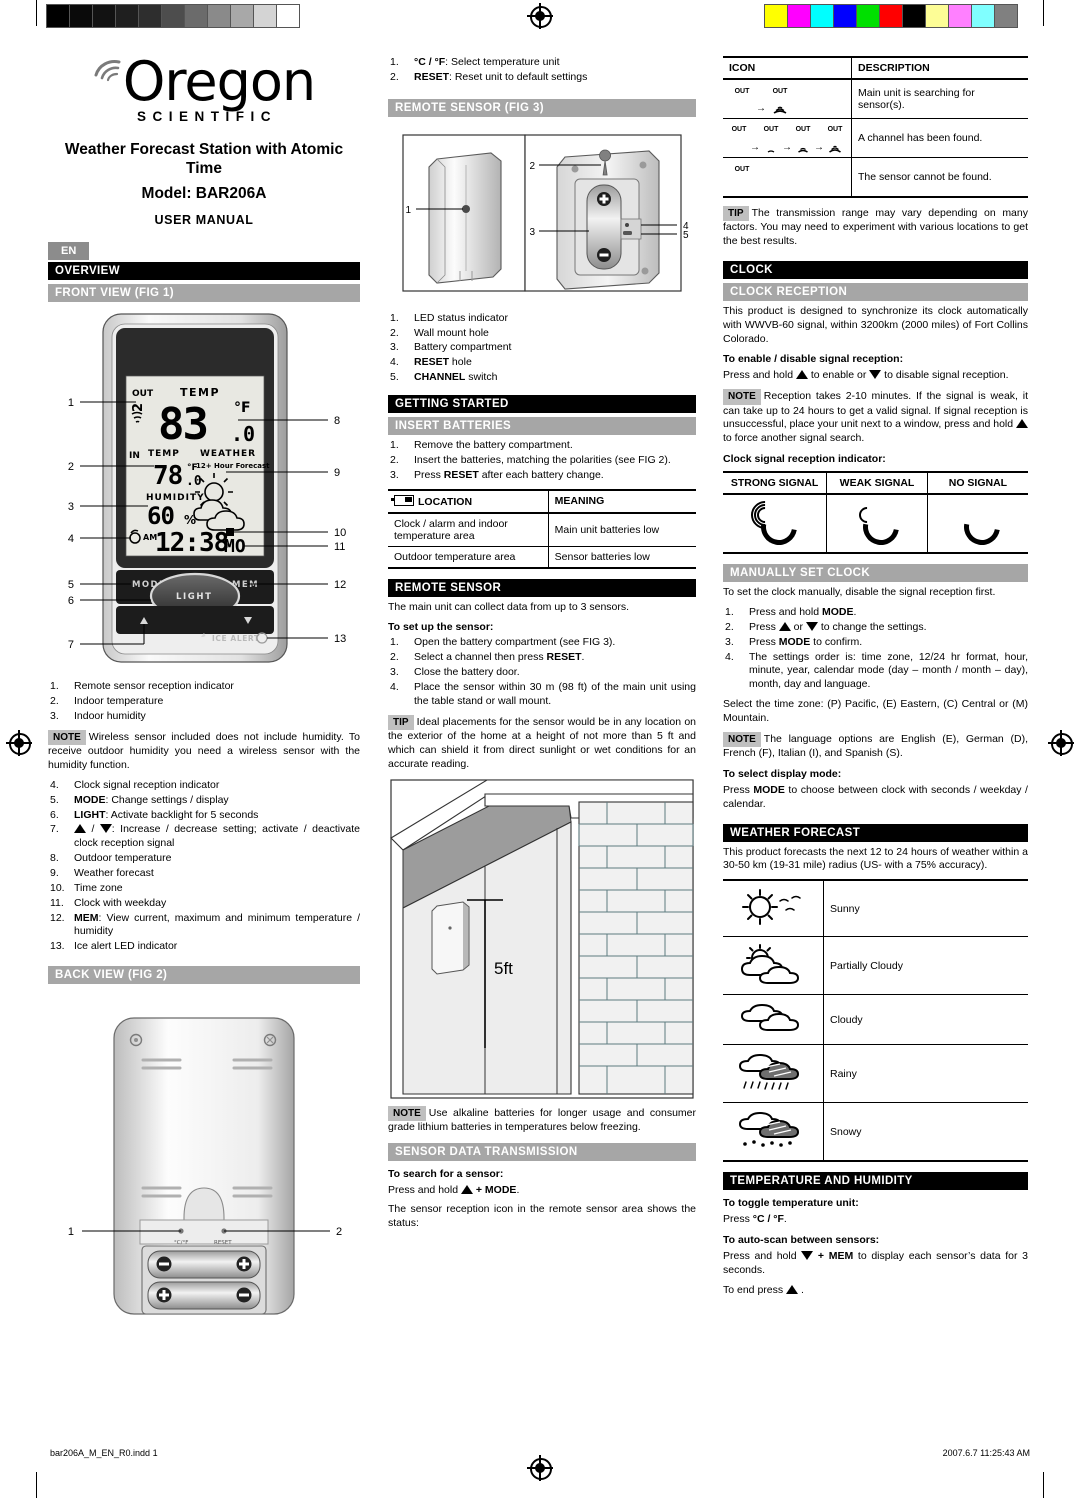 This screenshot has width=1080, height=1498. I want to click on svg-text: 83, so click(182, 424).